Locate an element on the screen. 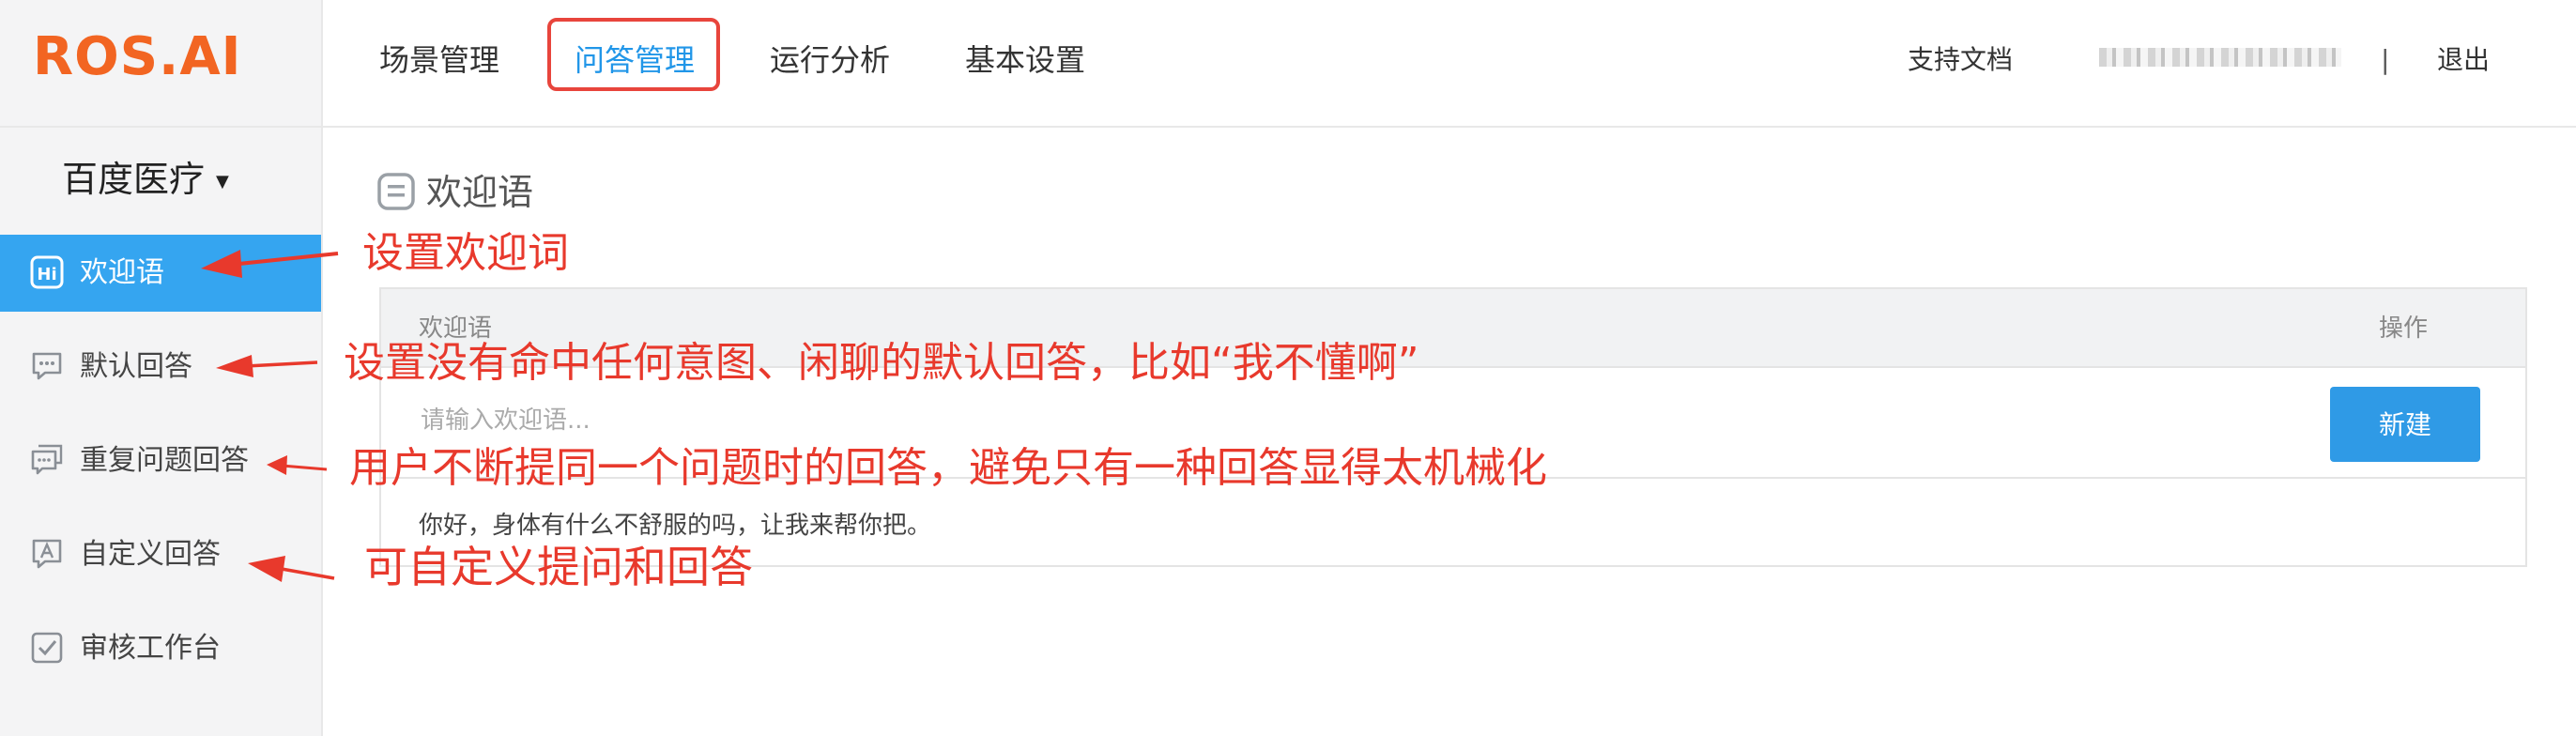  annotation-default-answer: 设置没有命中任何意图、闲聊的默认回答，比如“我不懂啊” is located at coordinates (881, 363).